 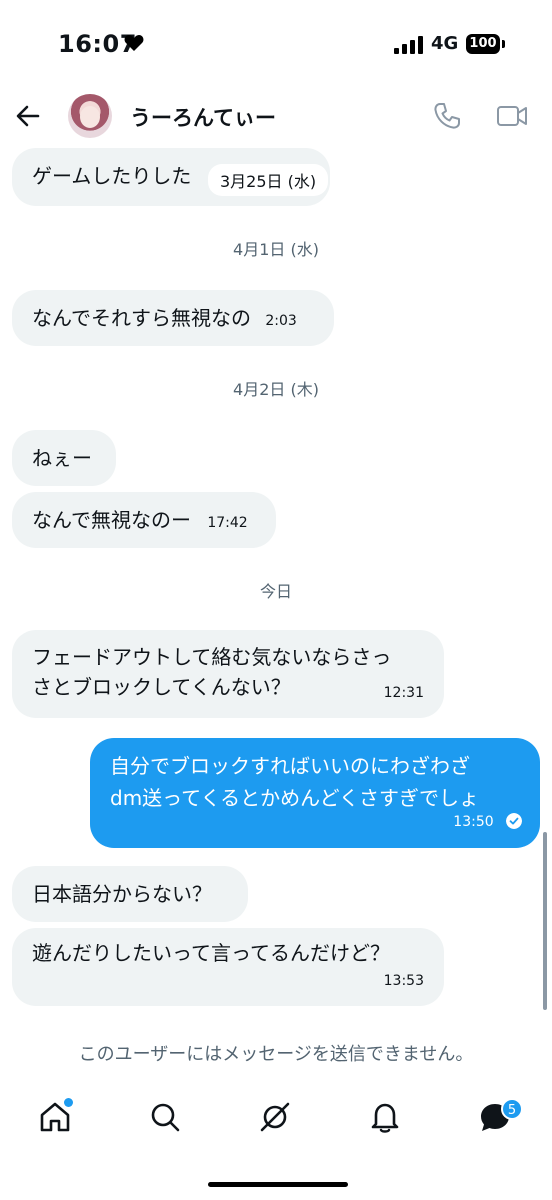 What do you see at coordinates (122, 894) in the screenshot?
I see `message-text: 日本語分からない？` at bounding box center [122, 894].